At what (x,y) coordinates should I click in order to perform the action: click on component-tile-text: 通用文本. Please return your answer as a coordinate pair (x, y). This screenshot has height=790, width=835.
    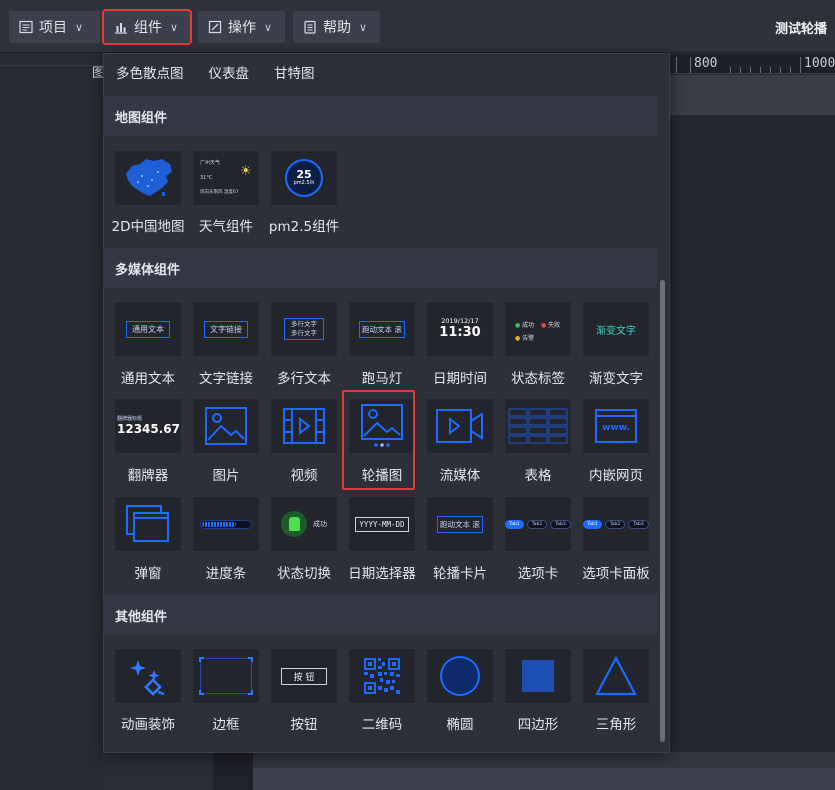
    Looking at the image, I should click on (148, 329).